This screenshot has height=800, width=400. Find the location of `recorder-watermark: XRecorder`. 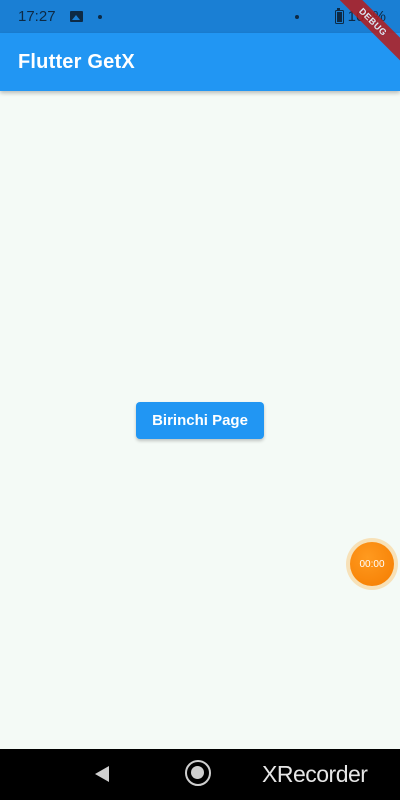

recorder-watermark: XRecorder is located at coordinates (315, 774).